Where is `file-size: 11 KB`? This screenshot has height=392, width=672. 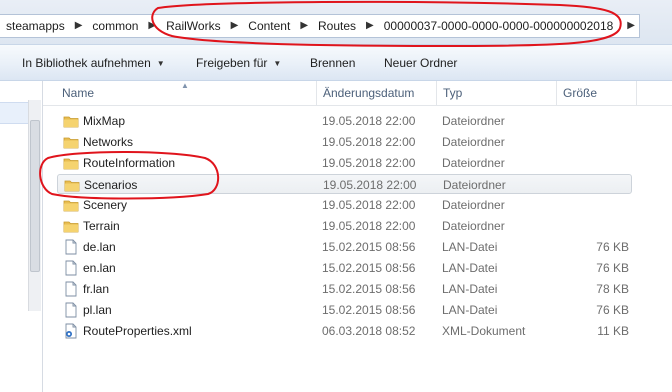
file-size: 11 KB is located at coordinates (613, 331).